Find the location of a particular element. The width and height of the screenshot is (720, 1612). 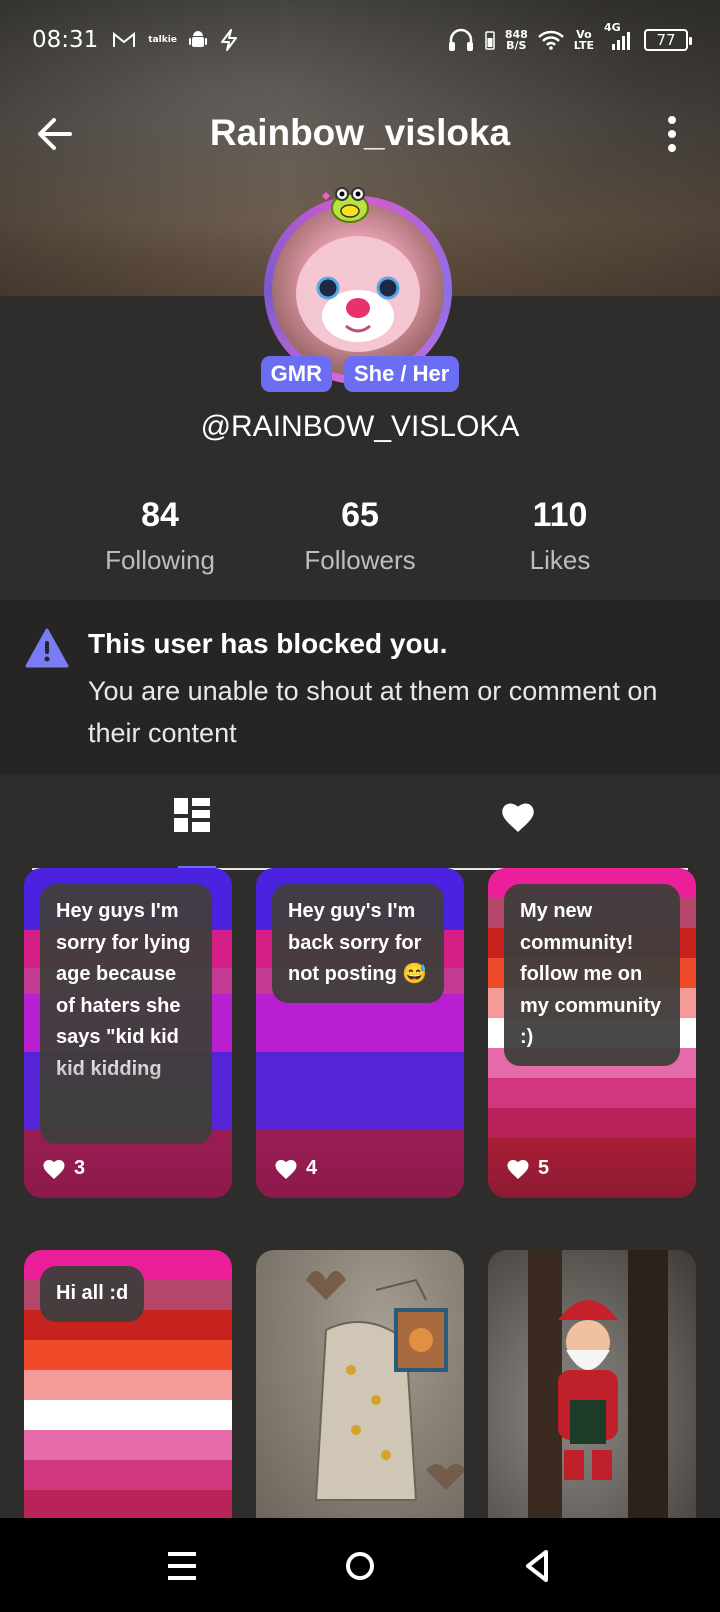

battery-icon: 77 is located at coordinates (668, 40).